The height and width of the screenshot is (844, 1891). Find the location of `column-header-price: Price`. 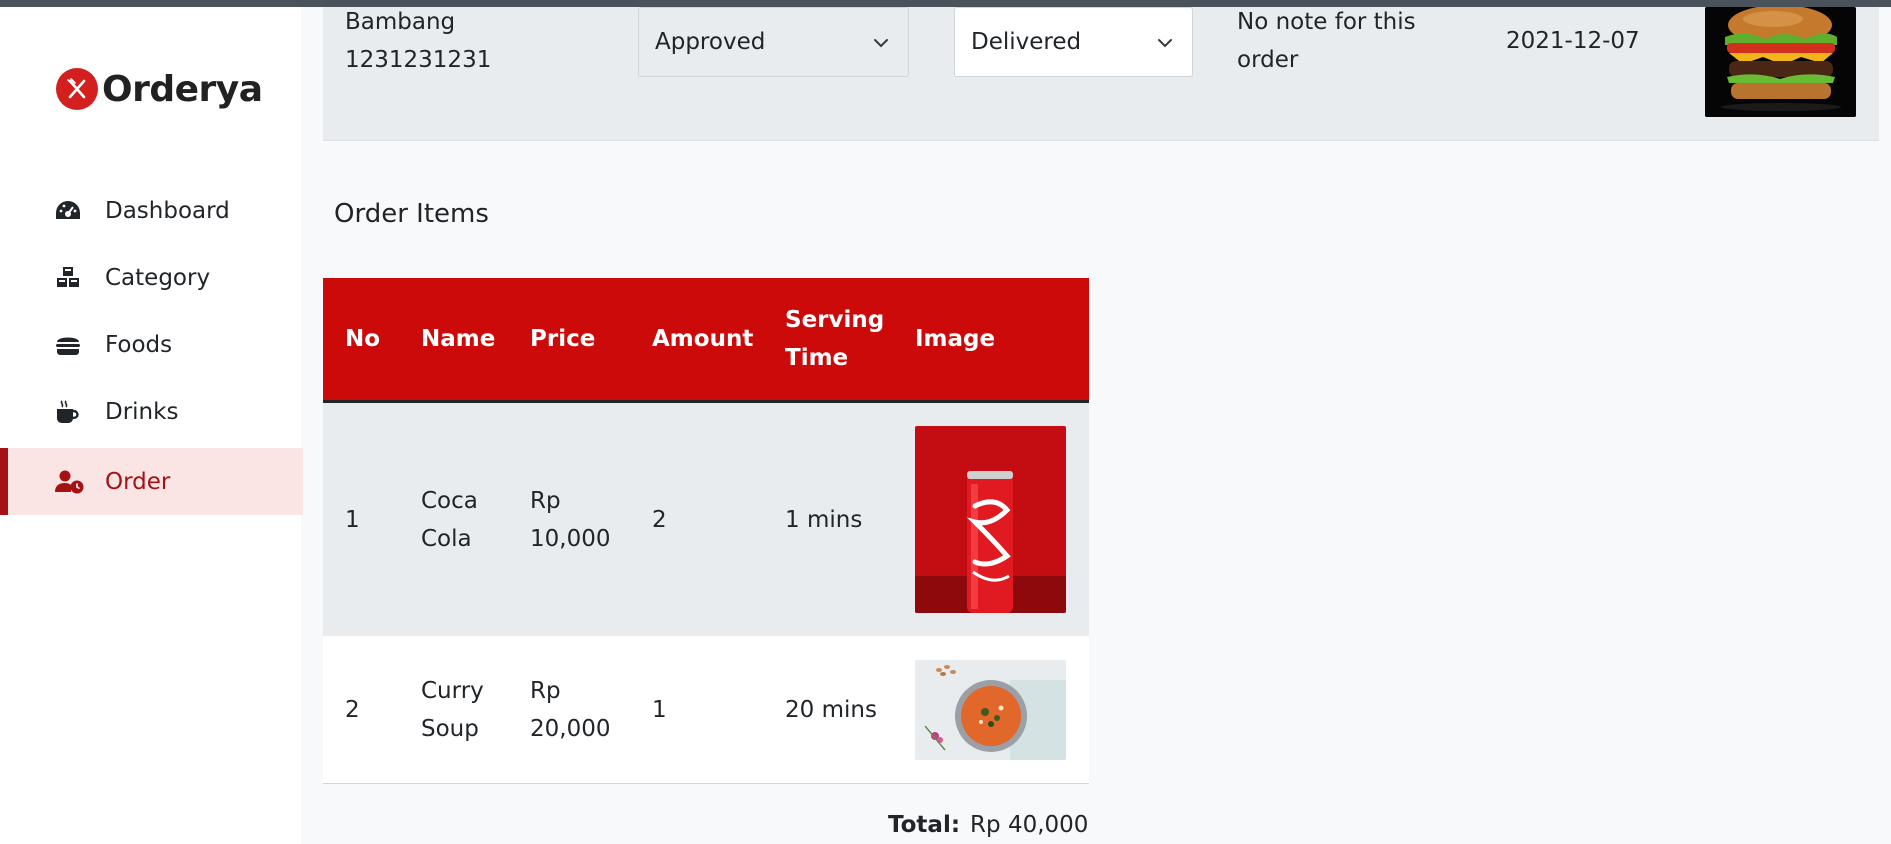

column-header-price: Price is located at coordinates (569, 340).